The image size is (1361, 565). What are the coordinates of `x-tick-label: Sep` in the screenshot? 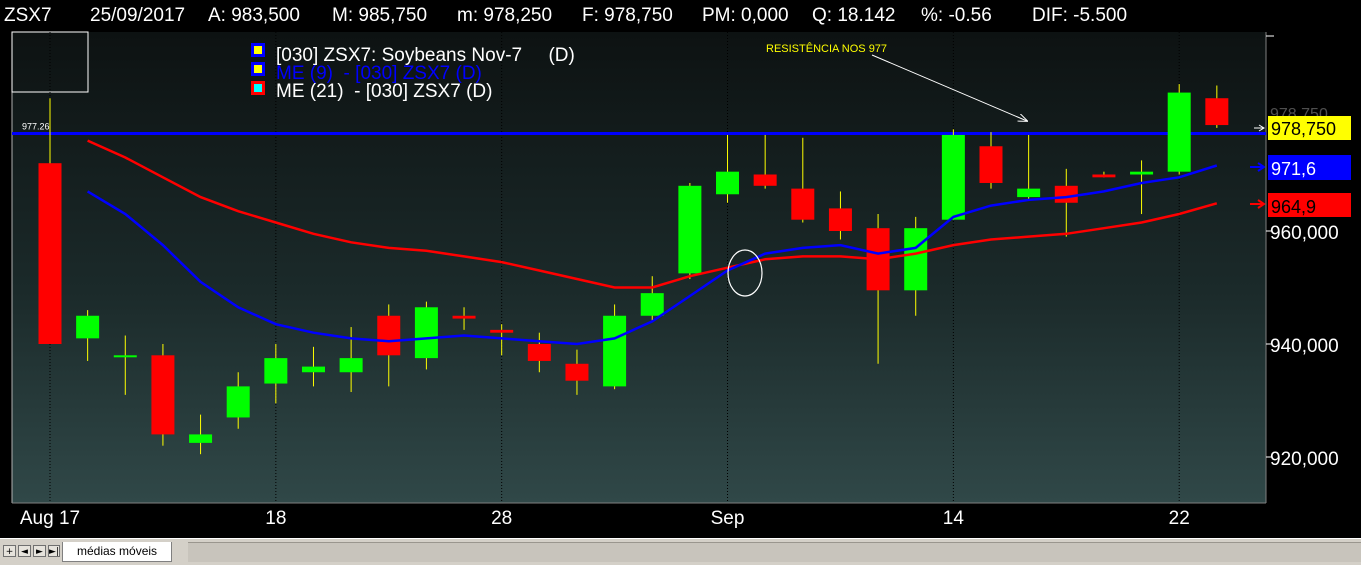 It's located at (728, 518).